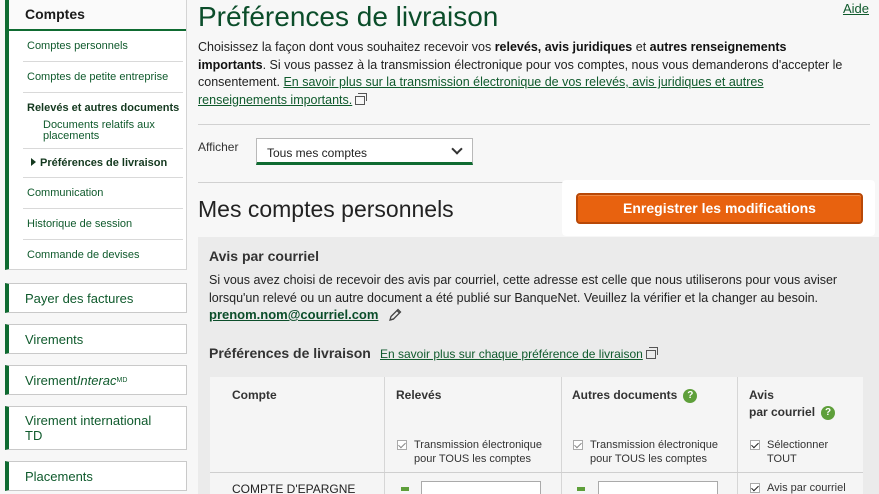  I want to click on sidebar-item-preferences-livraison: Préférences de livraison, so click(103, 163).